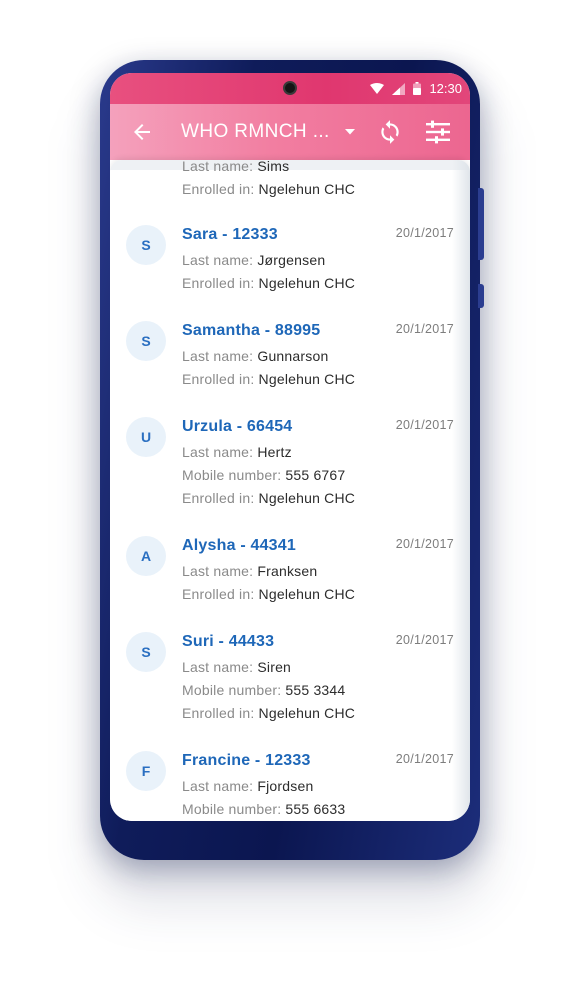 Image resolution: width=584 pixels, height=1000 pixels. Describe the element at coordinates (264, 475) in the screenshot. I see `mobile-line: Mobile number: 555 6767` at that location.